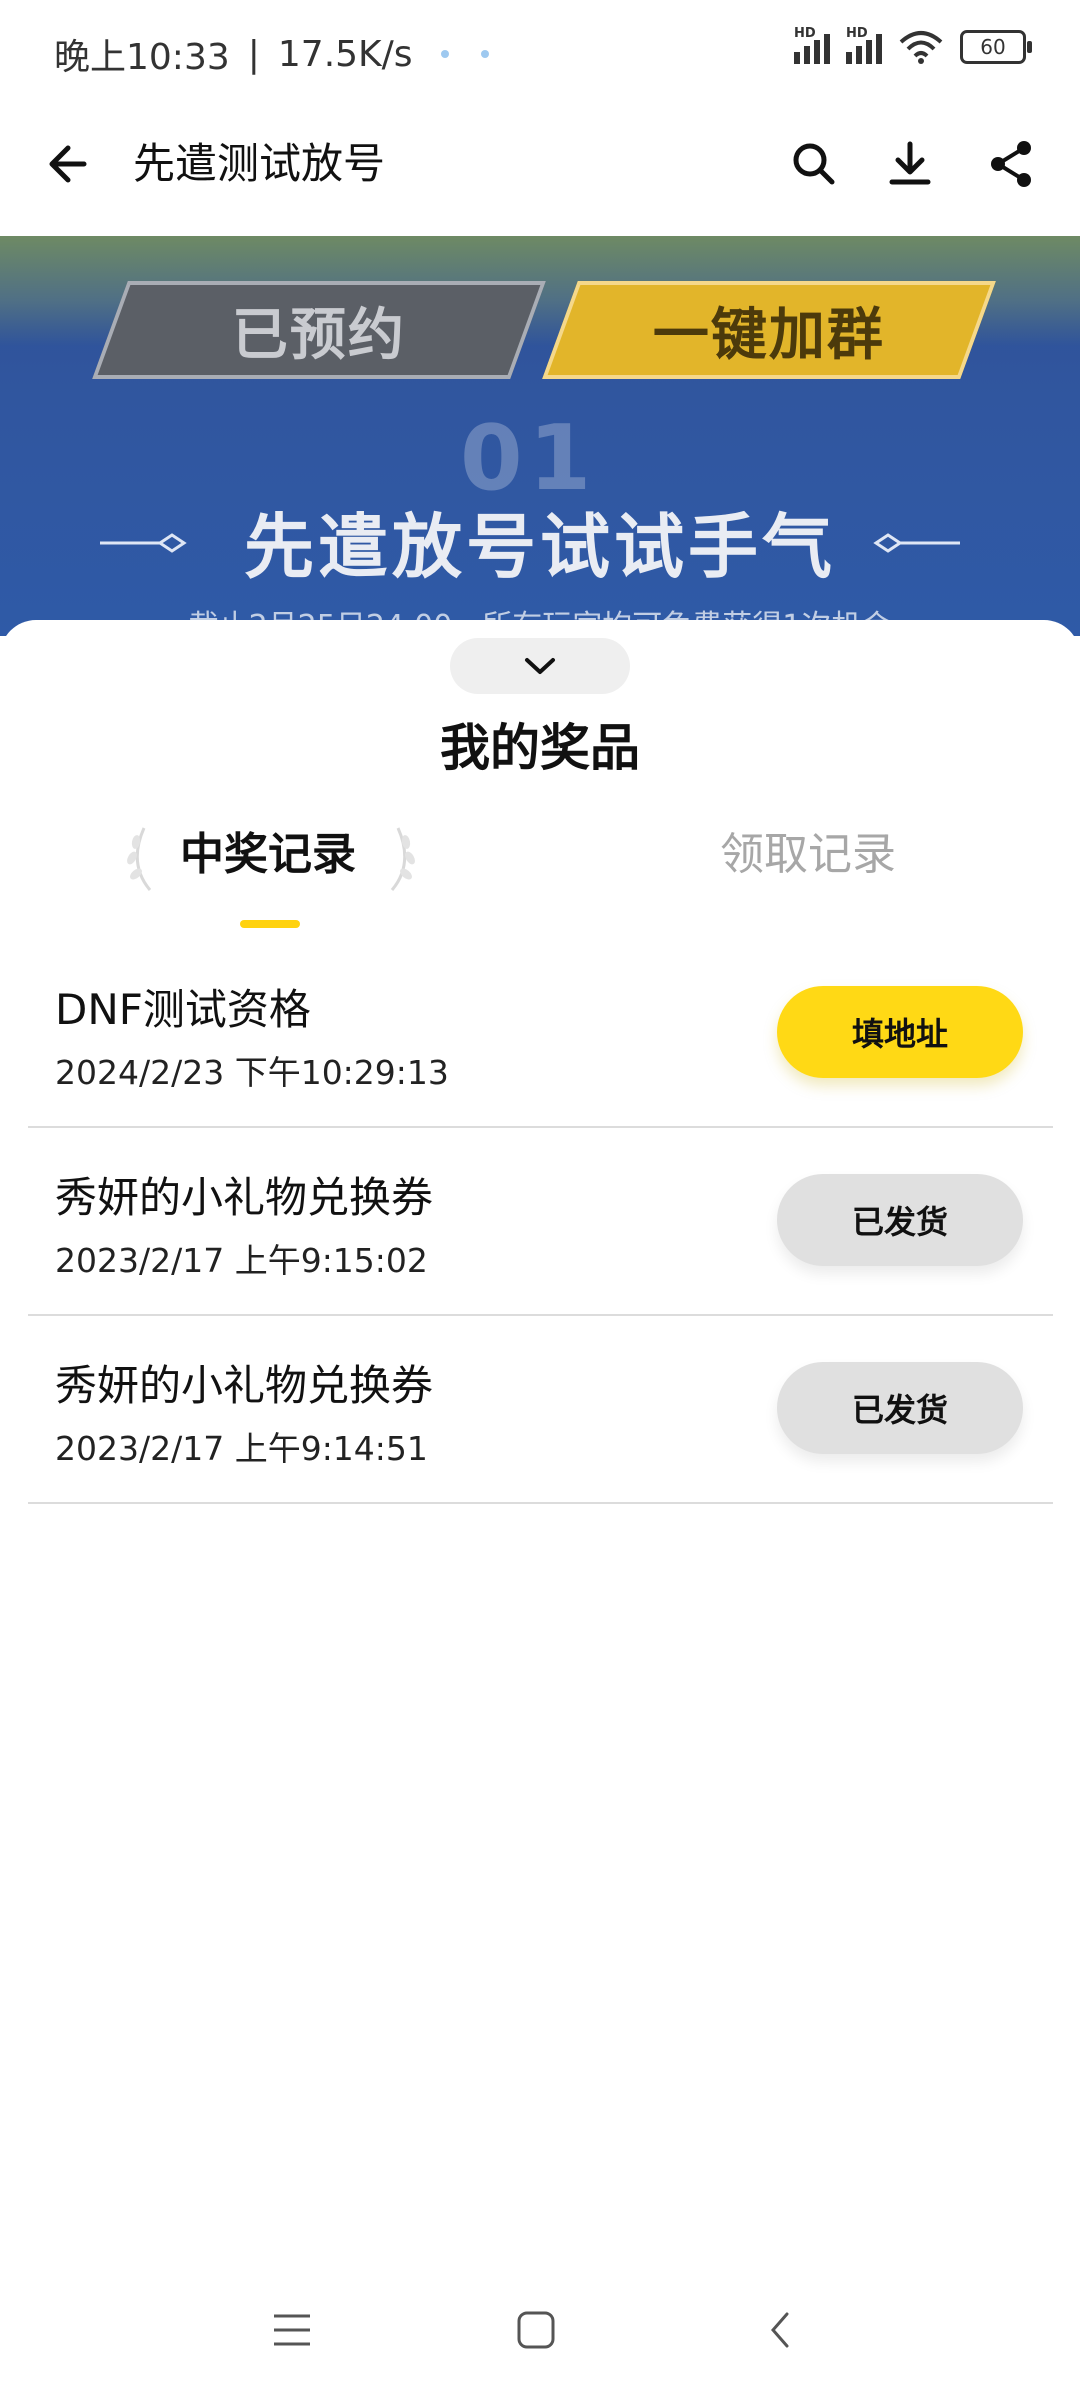 The width and height of the screenshot is (1080, 2400). I want to click on network-speed: 17.5K/s, so click(345, 54).